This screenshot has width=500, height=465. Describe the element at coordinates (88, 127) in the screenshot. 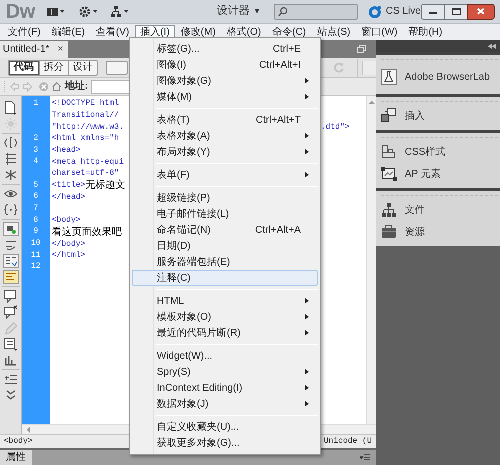

I see `code-text: "http://www.w3.` at that location.